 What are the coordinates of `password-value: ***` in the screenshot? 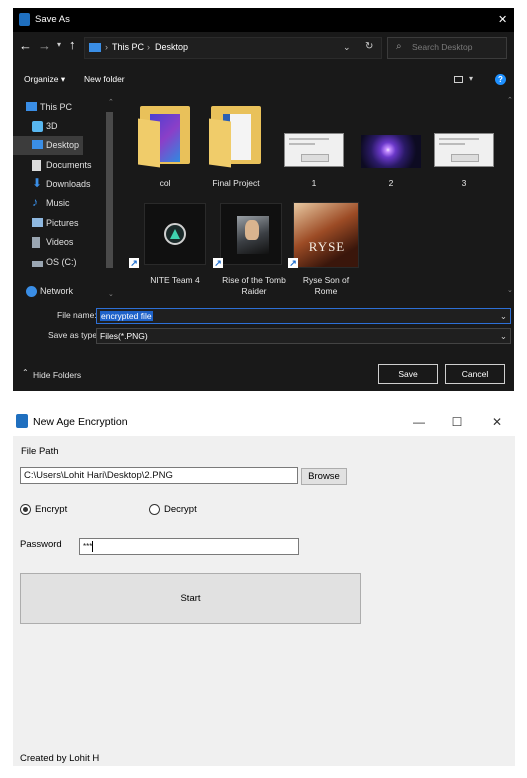 It's located at (88, 546).